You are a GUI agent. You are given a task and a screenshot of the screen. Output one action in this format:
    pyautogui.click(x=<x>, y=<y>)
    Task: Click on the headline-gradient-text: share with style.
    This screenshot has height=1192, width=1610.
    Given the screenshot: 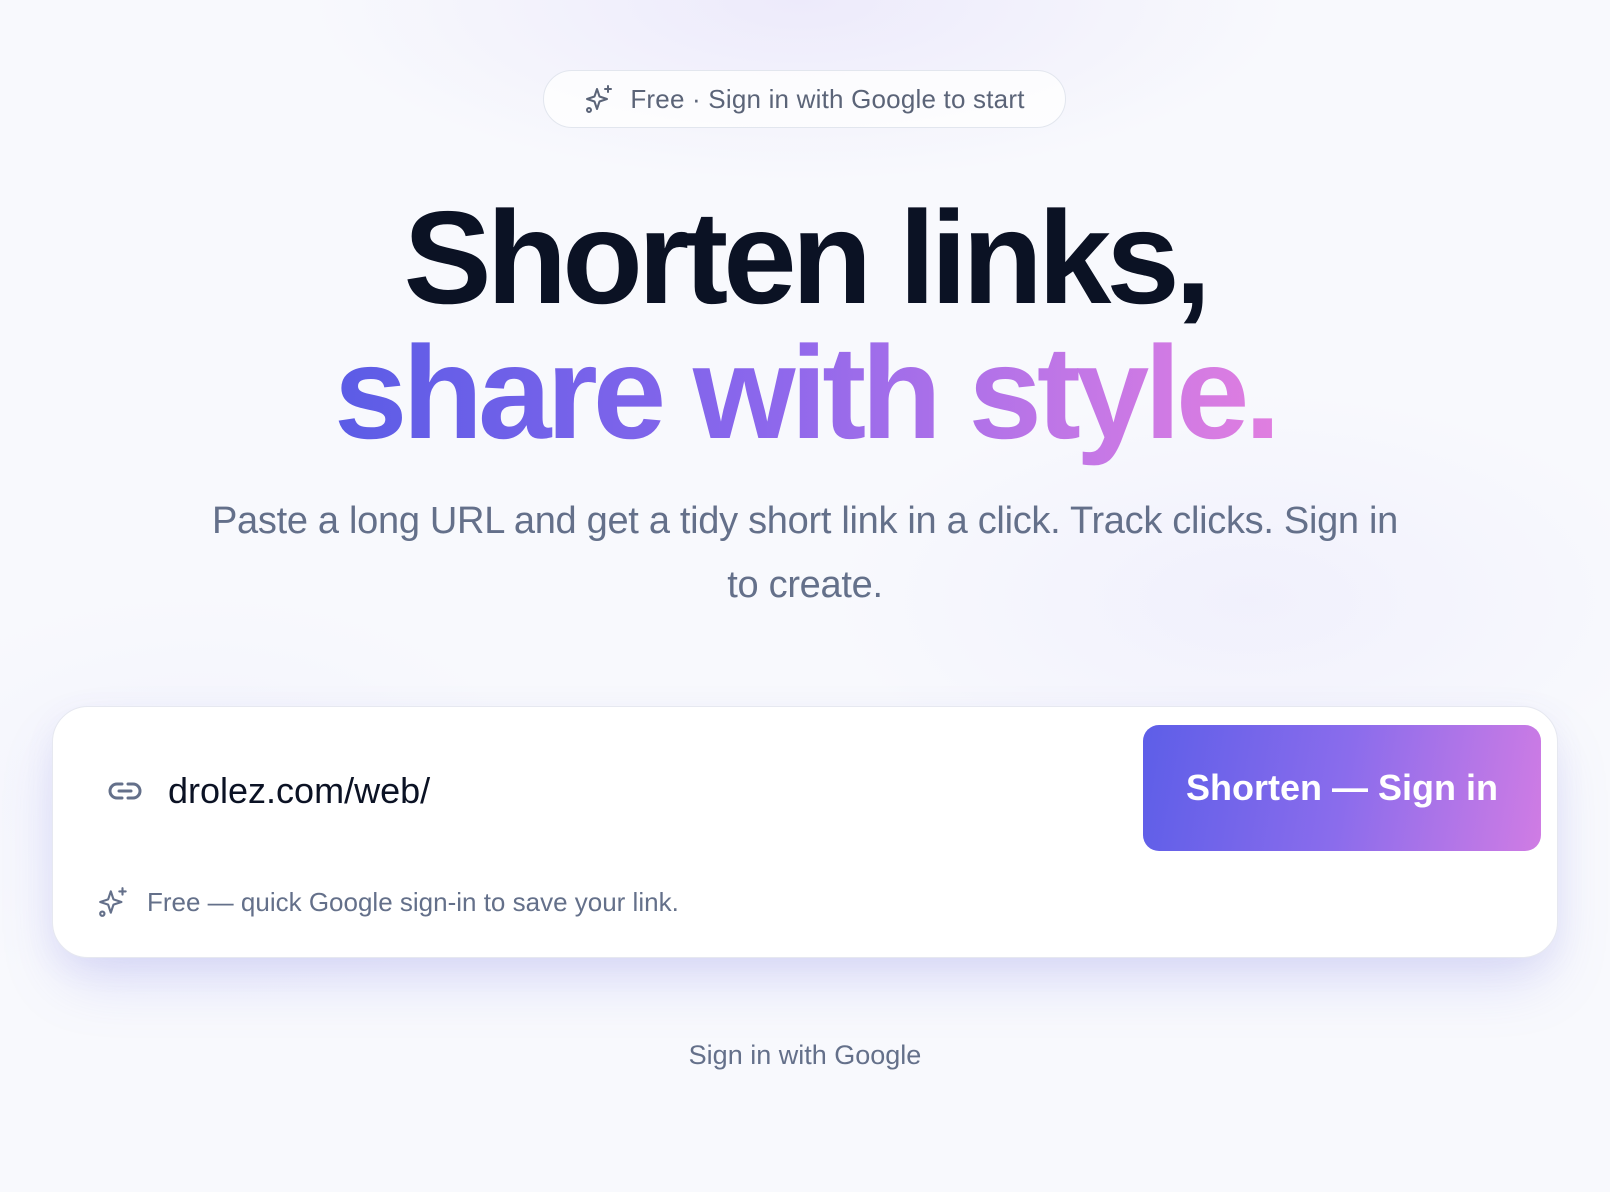 What is the action you would take?
    pyautogui.click(x=807, y=392)
    